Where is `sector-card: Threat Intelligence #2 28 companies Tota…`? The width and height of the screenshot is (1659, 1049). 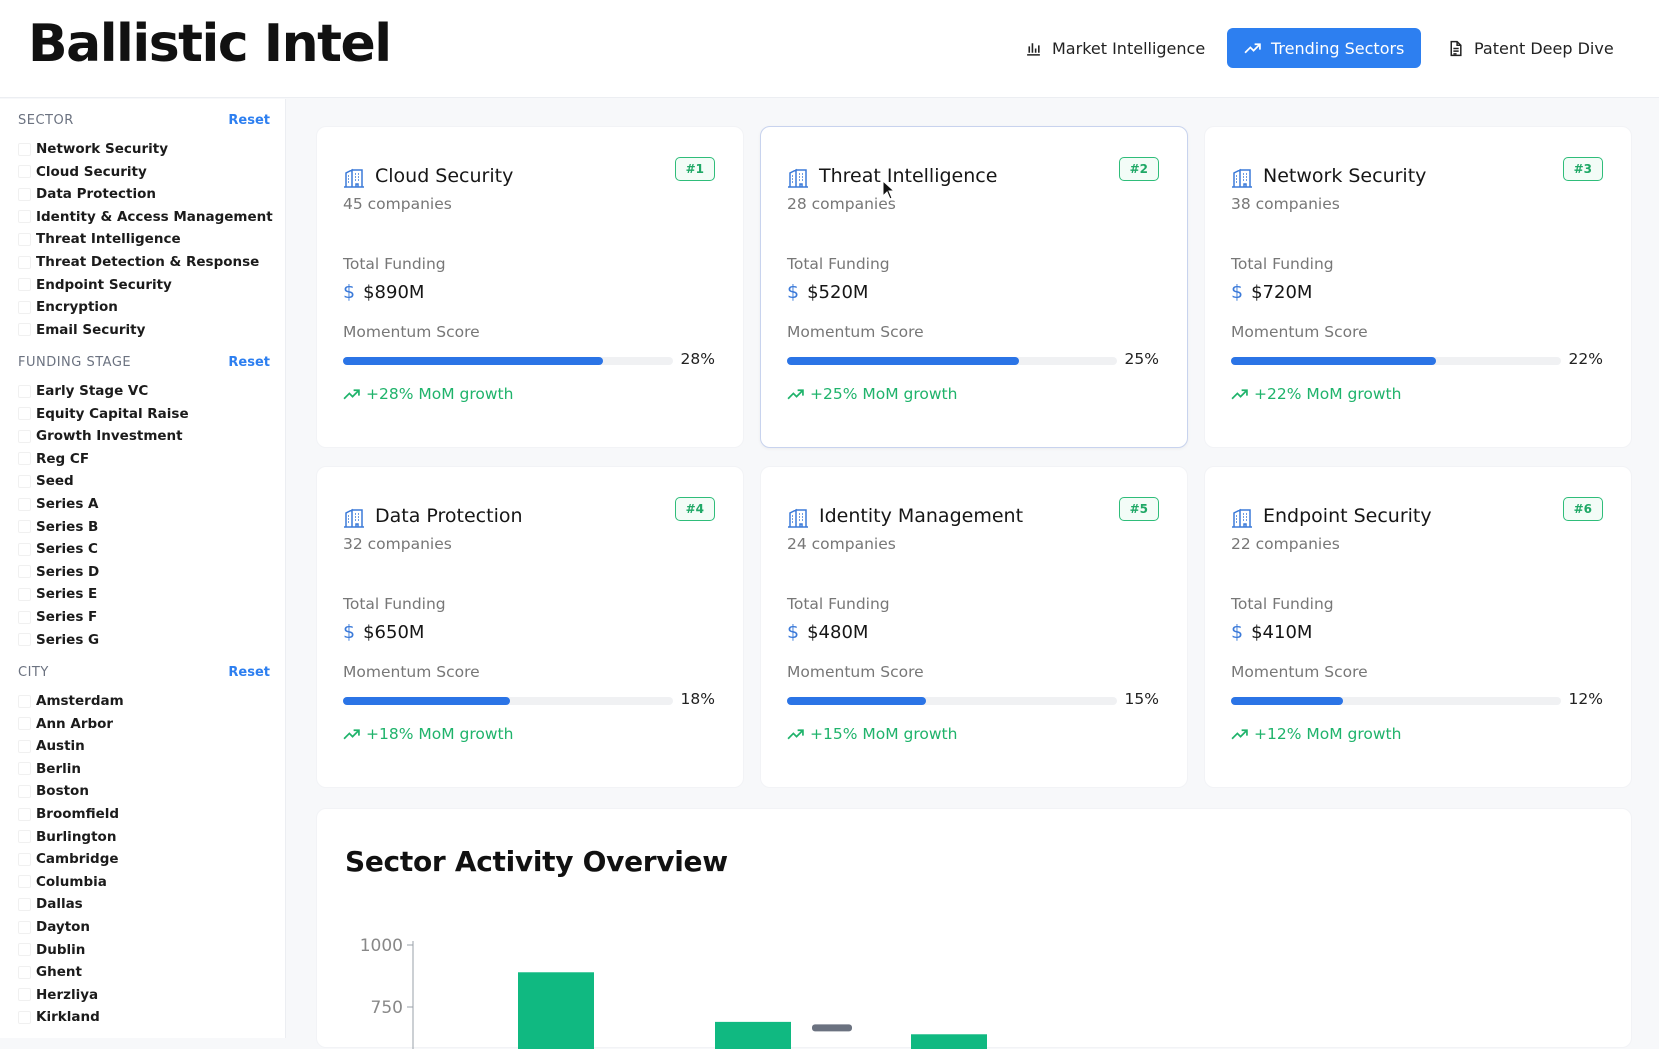 sector-card: Threat Intelligence #2 28 companies Tota… is located at coordinates (974, 287).